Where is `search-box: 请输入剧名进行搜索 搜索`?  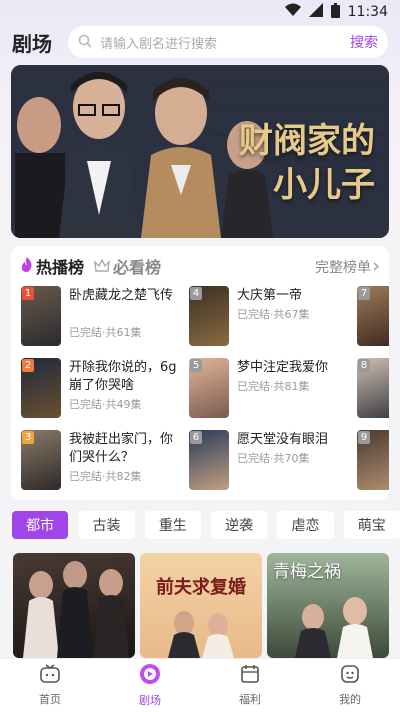
search-box: 请输入剧名进行搜索 搜索 is located at coordinates (228, 42).